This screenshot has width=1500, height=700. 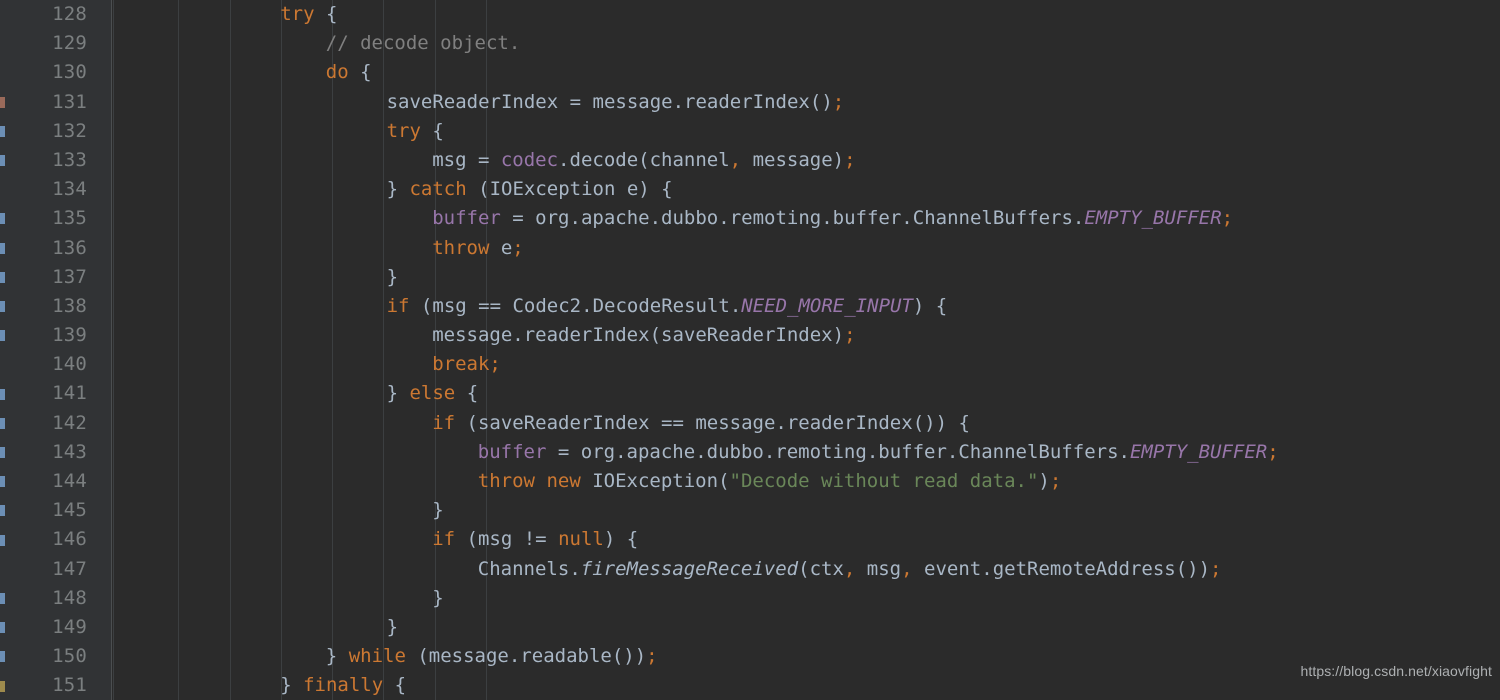 I want to click on code-line: message.readerIndex(saveReaderIndex);, so click(x=806, y=335).